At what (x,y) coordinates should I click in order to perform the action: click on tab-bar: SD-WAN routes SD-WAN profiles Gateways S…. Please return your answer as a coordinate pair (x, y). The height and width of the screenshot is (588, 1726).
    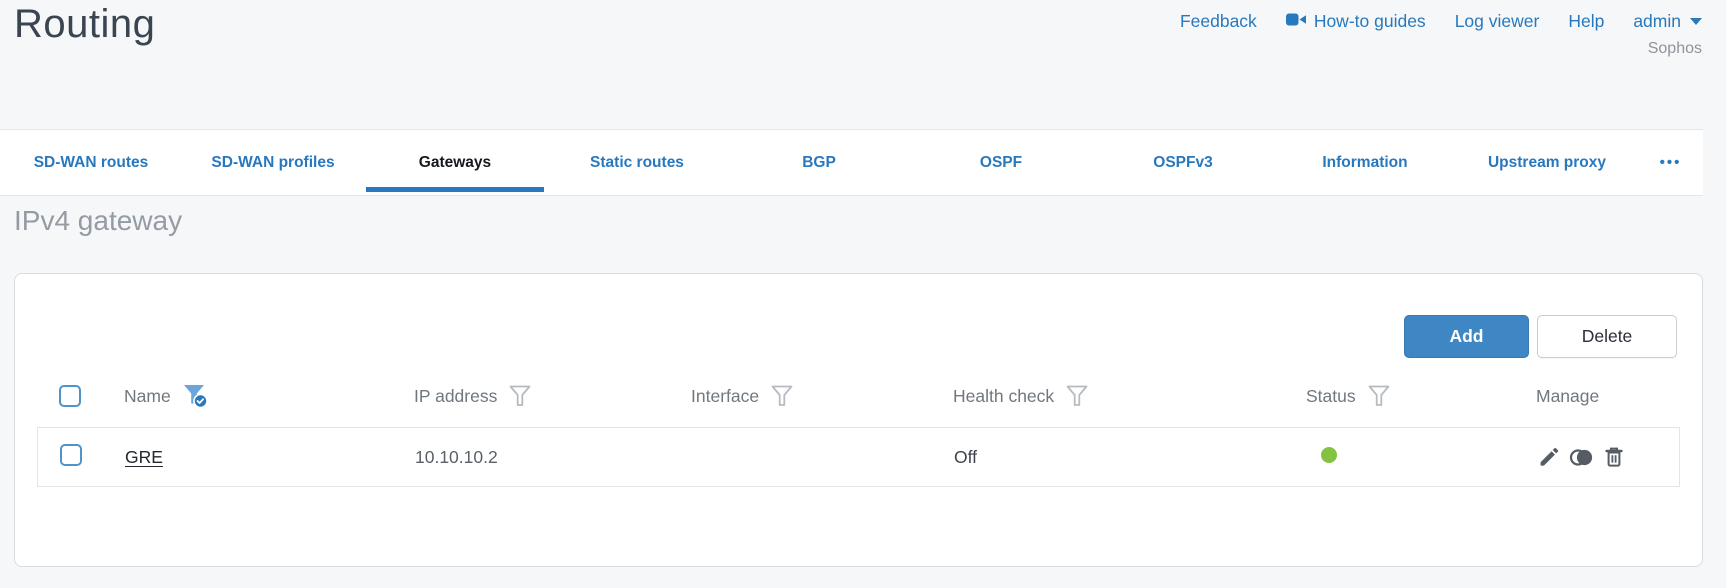
    Looking at the image, I should click on (851, 162).